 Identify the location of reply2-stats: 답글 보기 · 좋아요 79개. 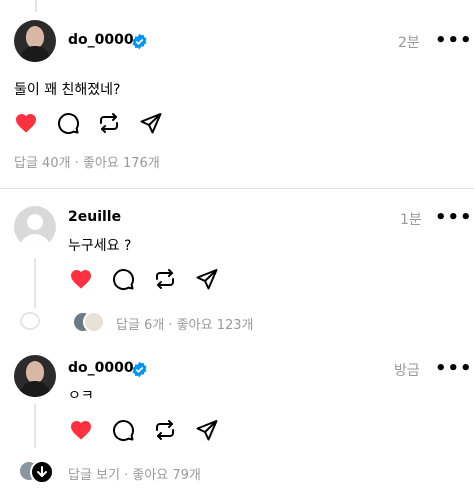
(134, 473).